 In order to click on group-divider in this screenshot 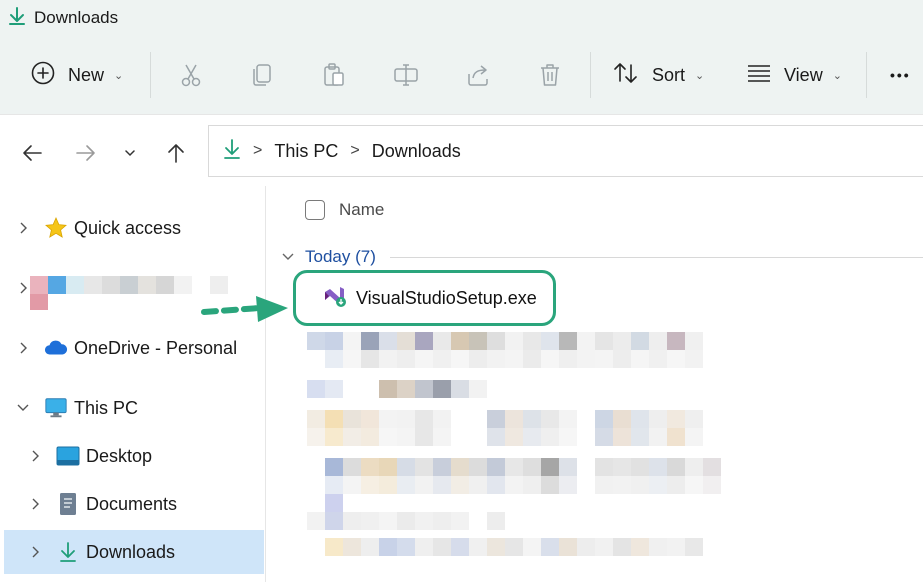, I will do `click(656, 257)`.